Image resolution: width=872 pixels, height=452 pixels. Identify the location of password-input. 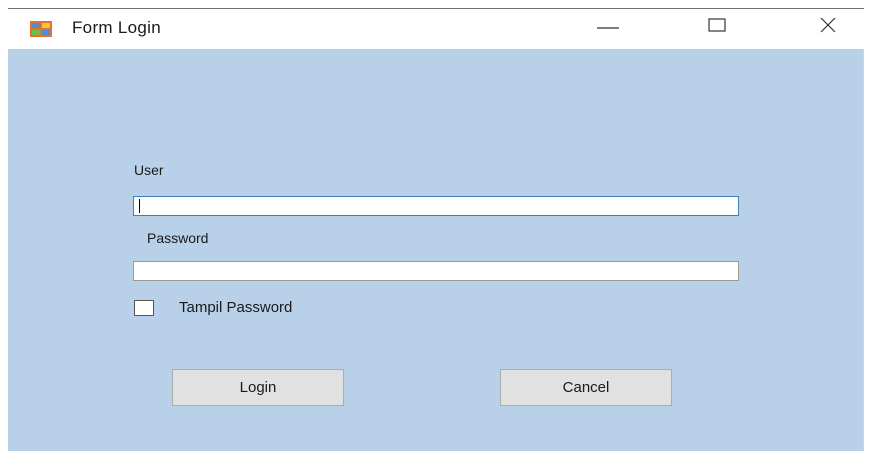
(436, 271).